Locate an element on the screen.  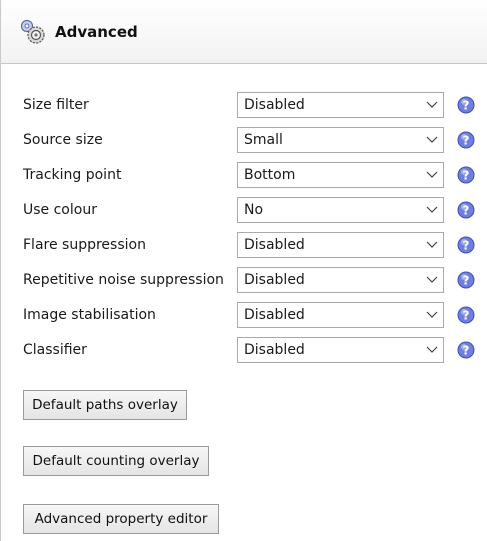
flare-suppression-select: Disabled is located at coordinates (340, 245).